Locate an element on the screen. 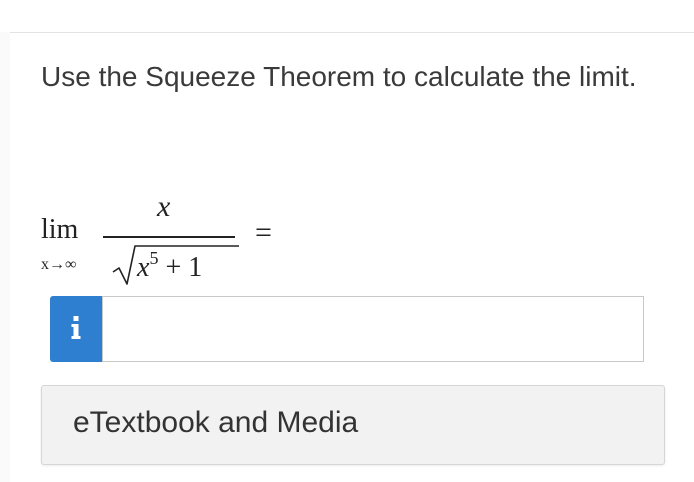 This screenshot has height=482, width=694. lim-subscript: x→∞ is located at coordinates (59, 264).